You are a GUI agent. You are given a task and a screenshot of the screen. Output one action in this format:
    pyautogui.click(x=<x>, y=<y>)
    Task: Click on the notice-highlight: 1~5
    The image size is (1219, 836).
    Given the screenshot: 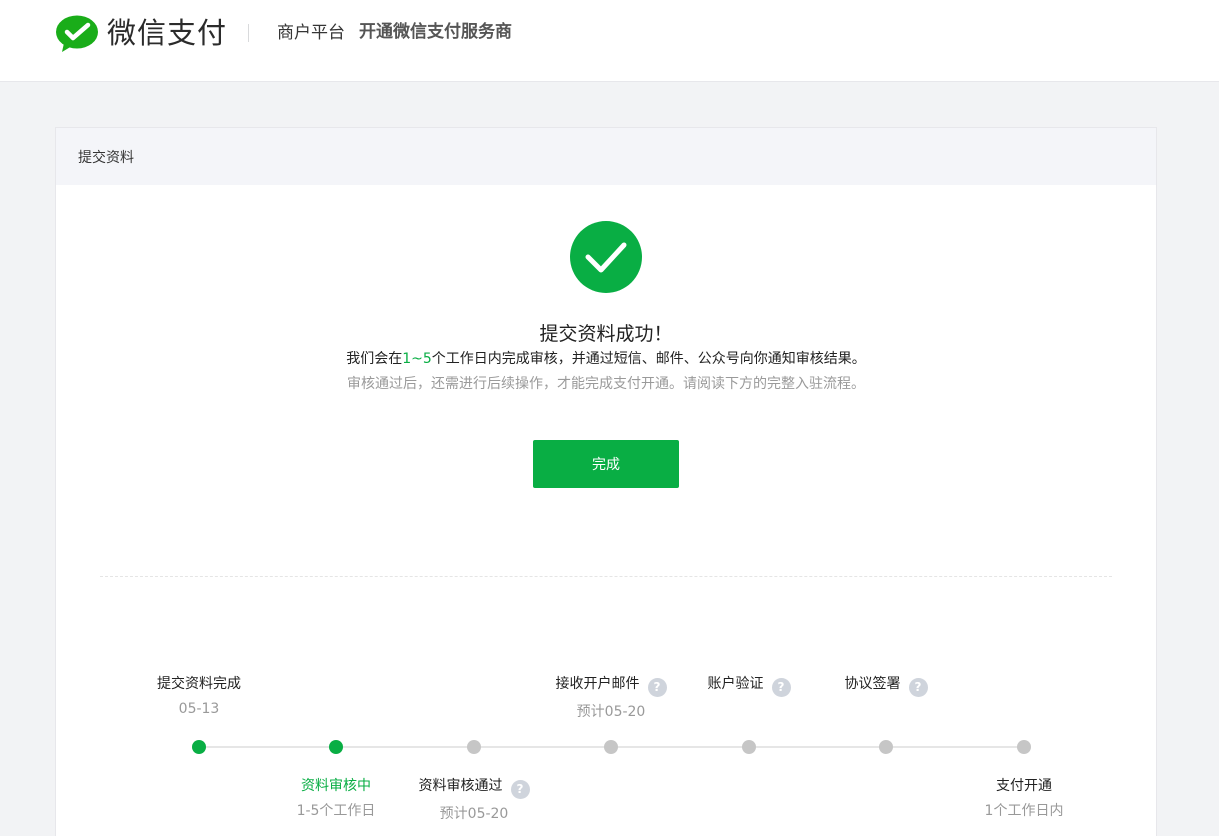 What is the action you would take?
    pyautogui.click(x=417, y=359)
    